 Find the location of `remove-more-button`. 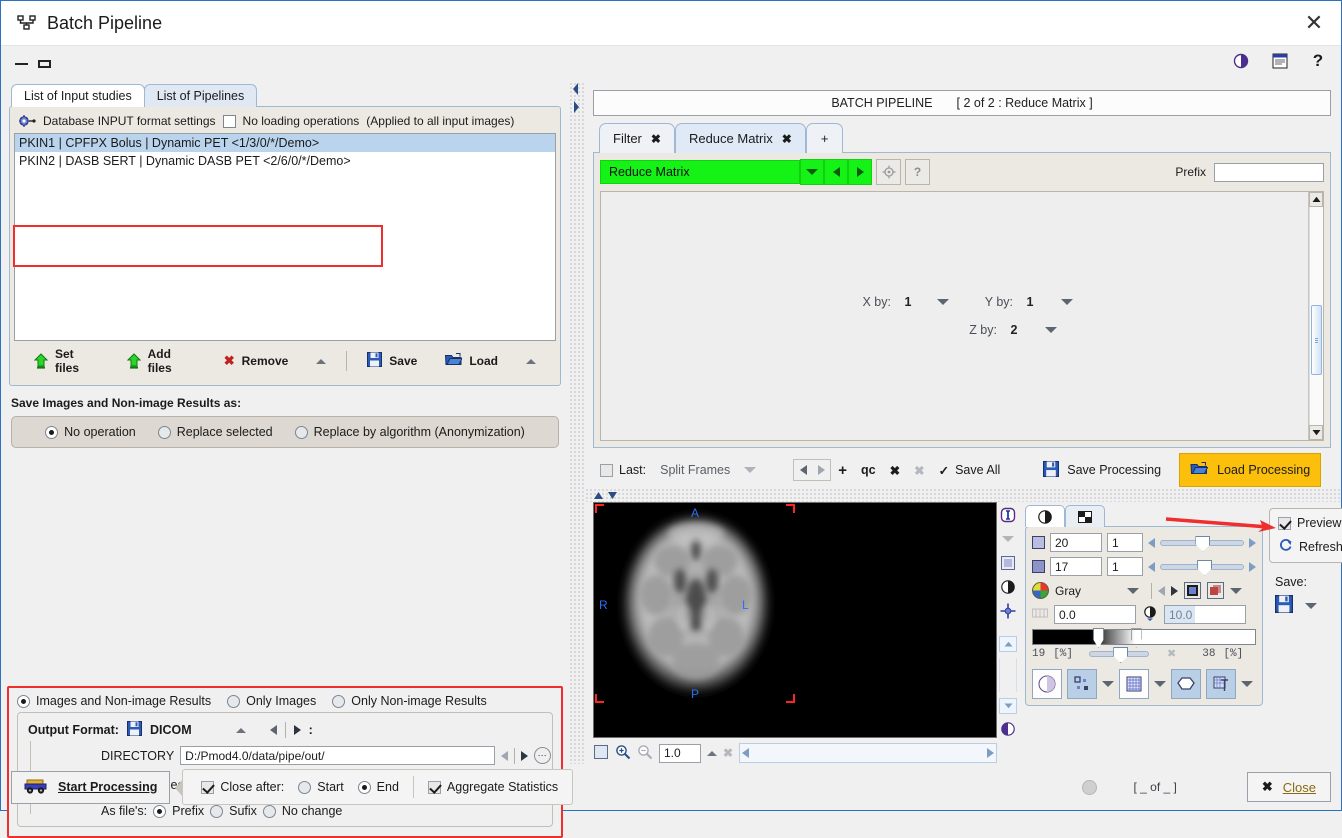

remove-more-button is located at coordinates (321, 361).